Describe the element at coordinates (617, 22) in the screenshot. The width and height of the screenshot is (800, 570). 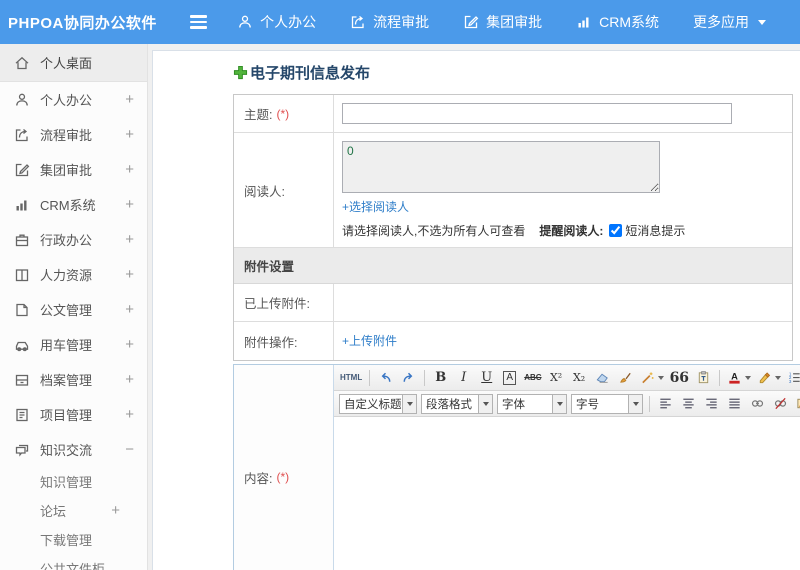
I see `nav-crm-system: CRM系统` at that location.